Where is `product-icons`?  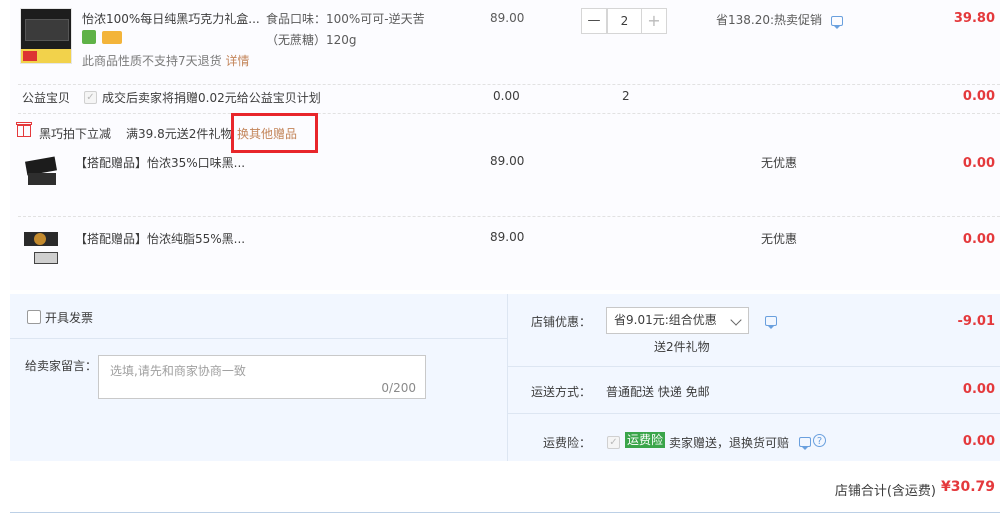
product-icons is located at coordinates (104, 38).